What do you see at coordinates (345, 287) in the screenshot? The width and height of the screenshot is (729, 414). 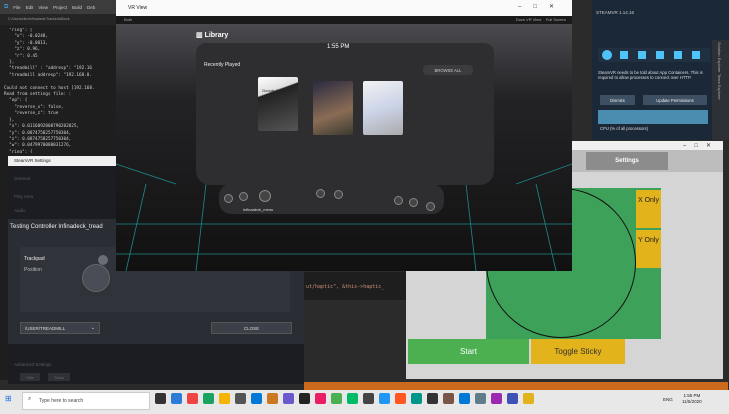 I see `code-line: ut/haptic", &this->haptic_` at bounding box center [345, 287].